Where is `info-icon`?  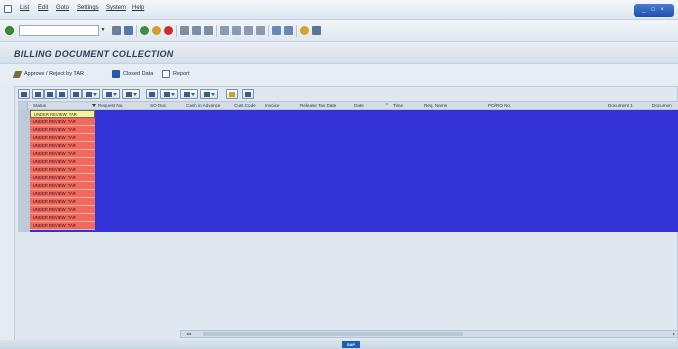
info-icon is located at coordinates (248, 94).